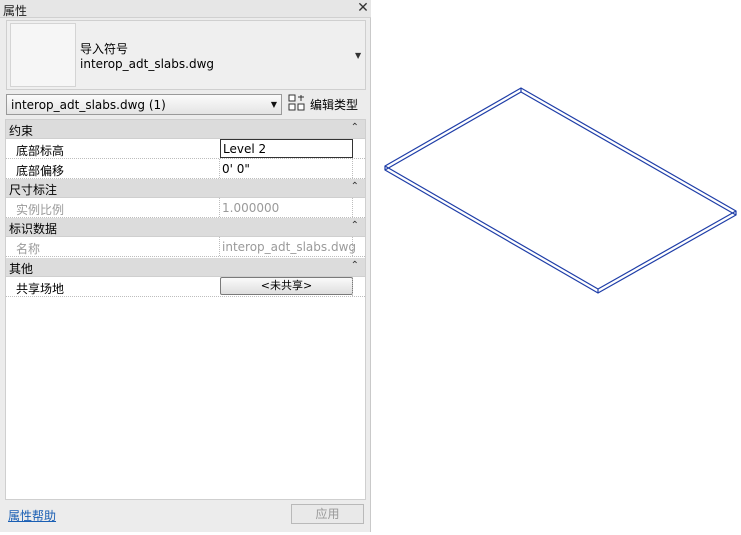 The height and width of the screenshot is (535, 741). Describe the element at coordinates (88, 105) in the screenshot. I see `instance-filter-value: interop_adt_slabs.dwg (1)` at that location.